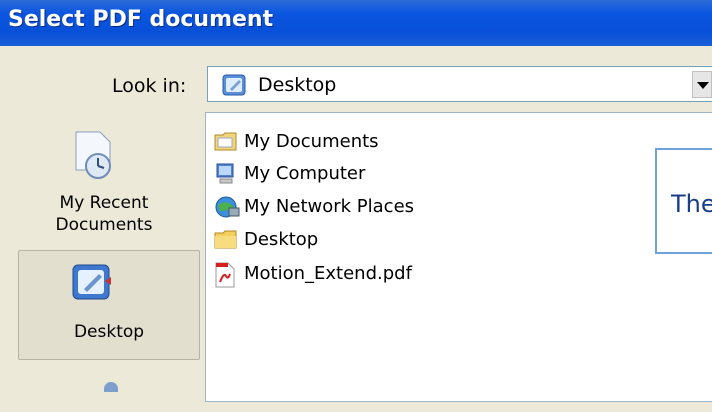 The height and width of the screenshot is (412, 712). I want to click on preview-pane: The, so click(683, 201).